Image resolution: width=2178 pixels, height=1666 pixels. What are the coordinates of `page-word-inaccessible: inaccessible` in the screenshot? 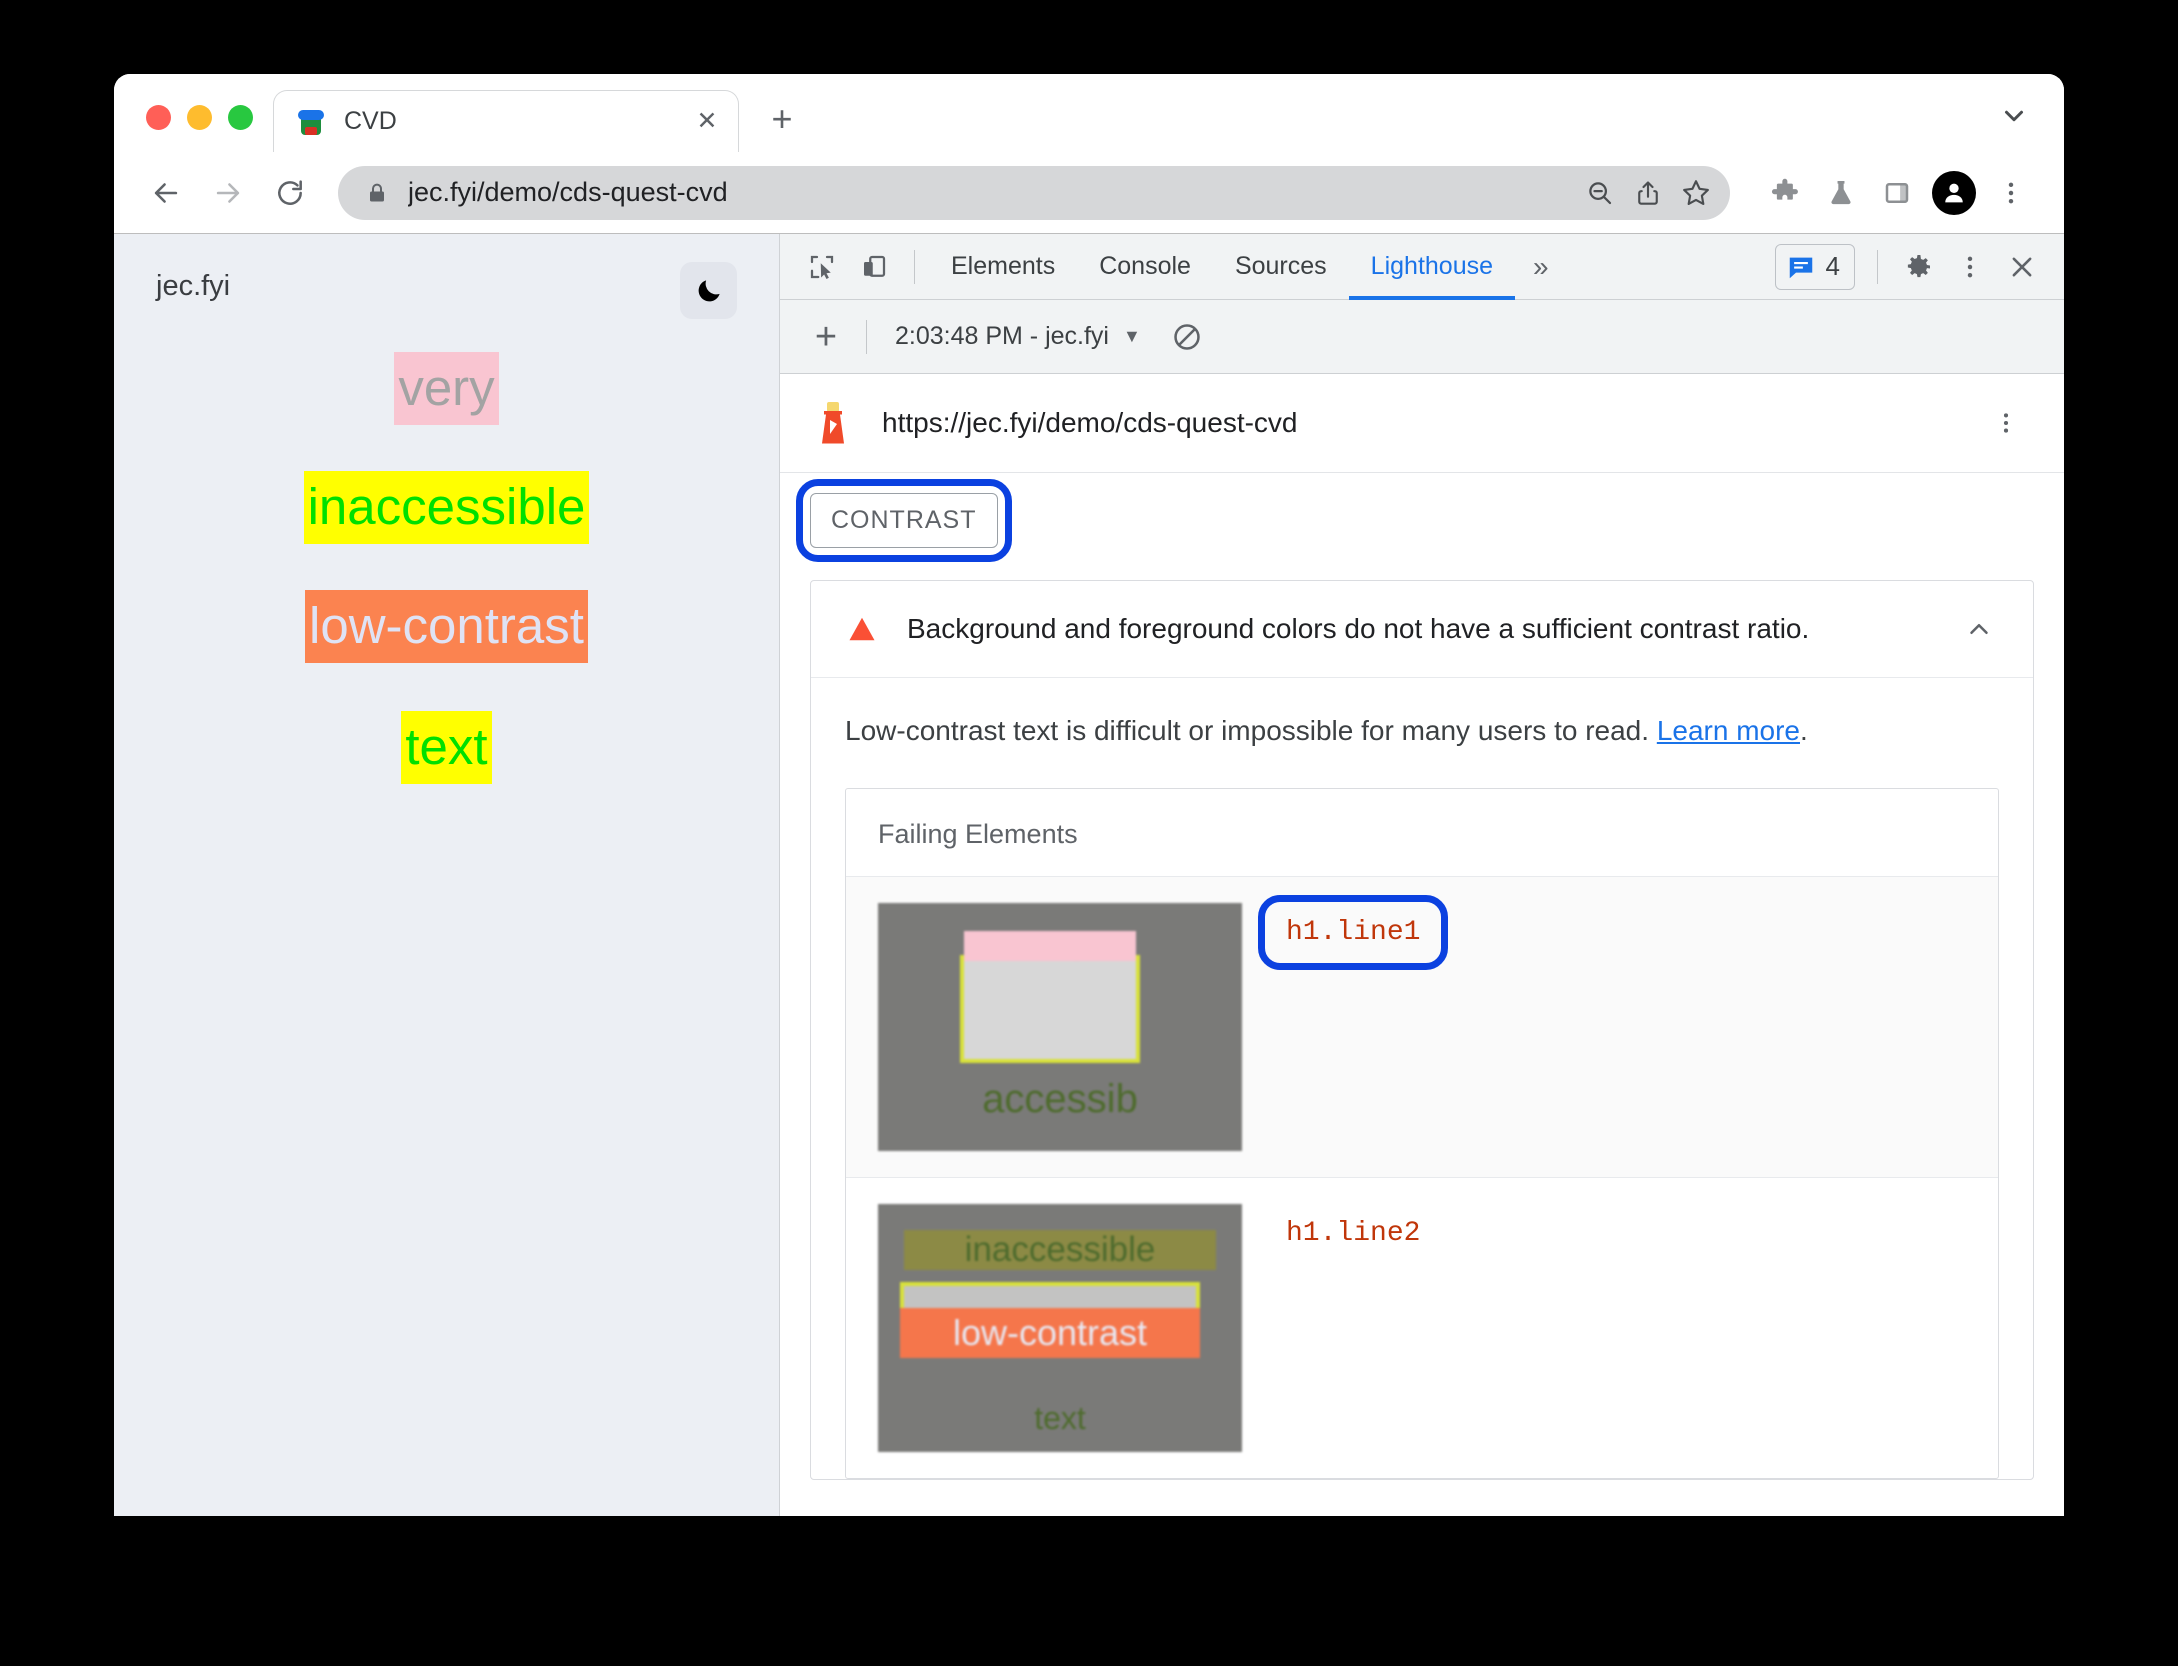 It's located at (446, 507).